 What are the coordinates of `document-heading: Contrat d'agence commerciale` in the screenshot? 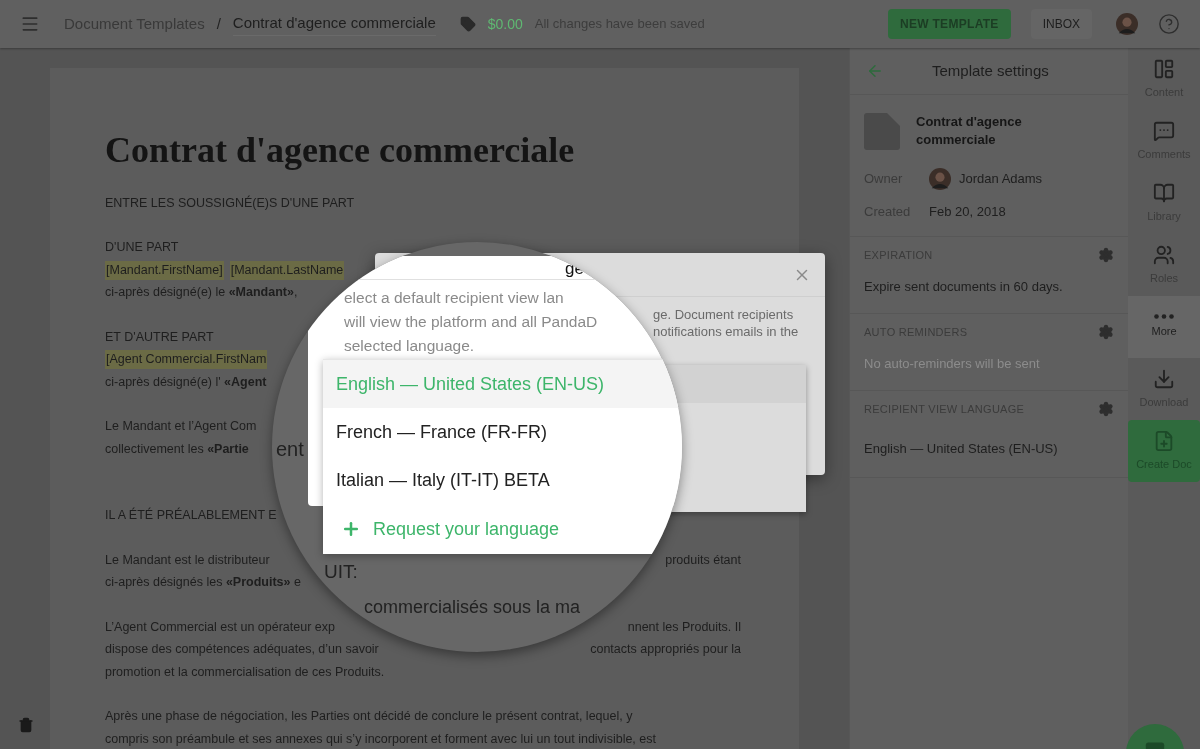 It's located at (340, 150).